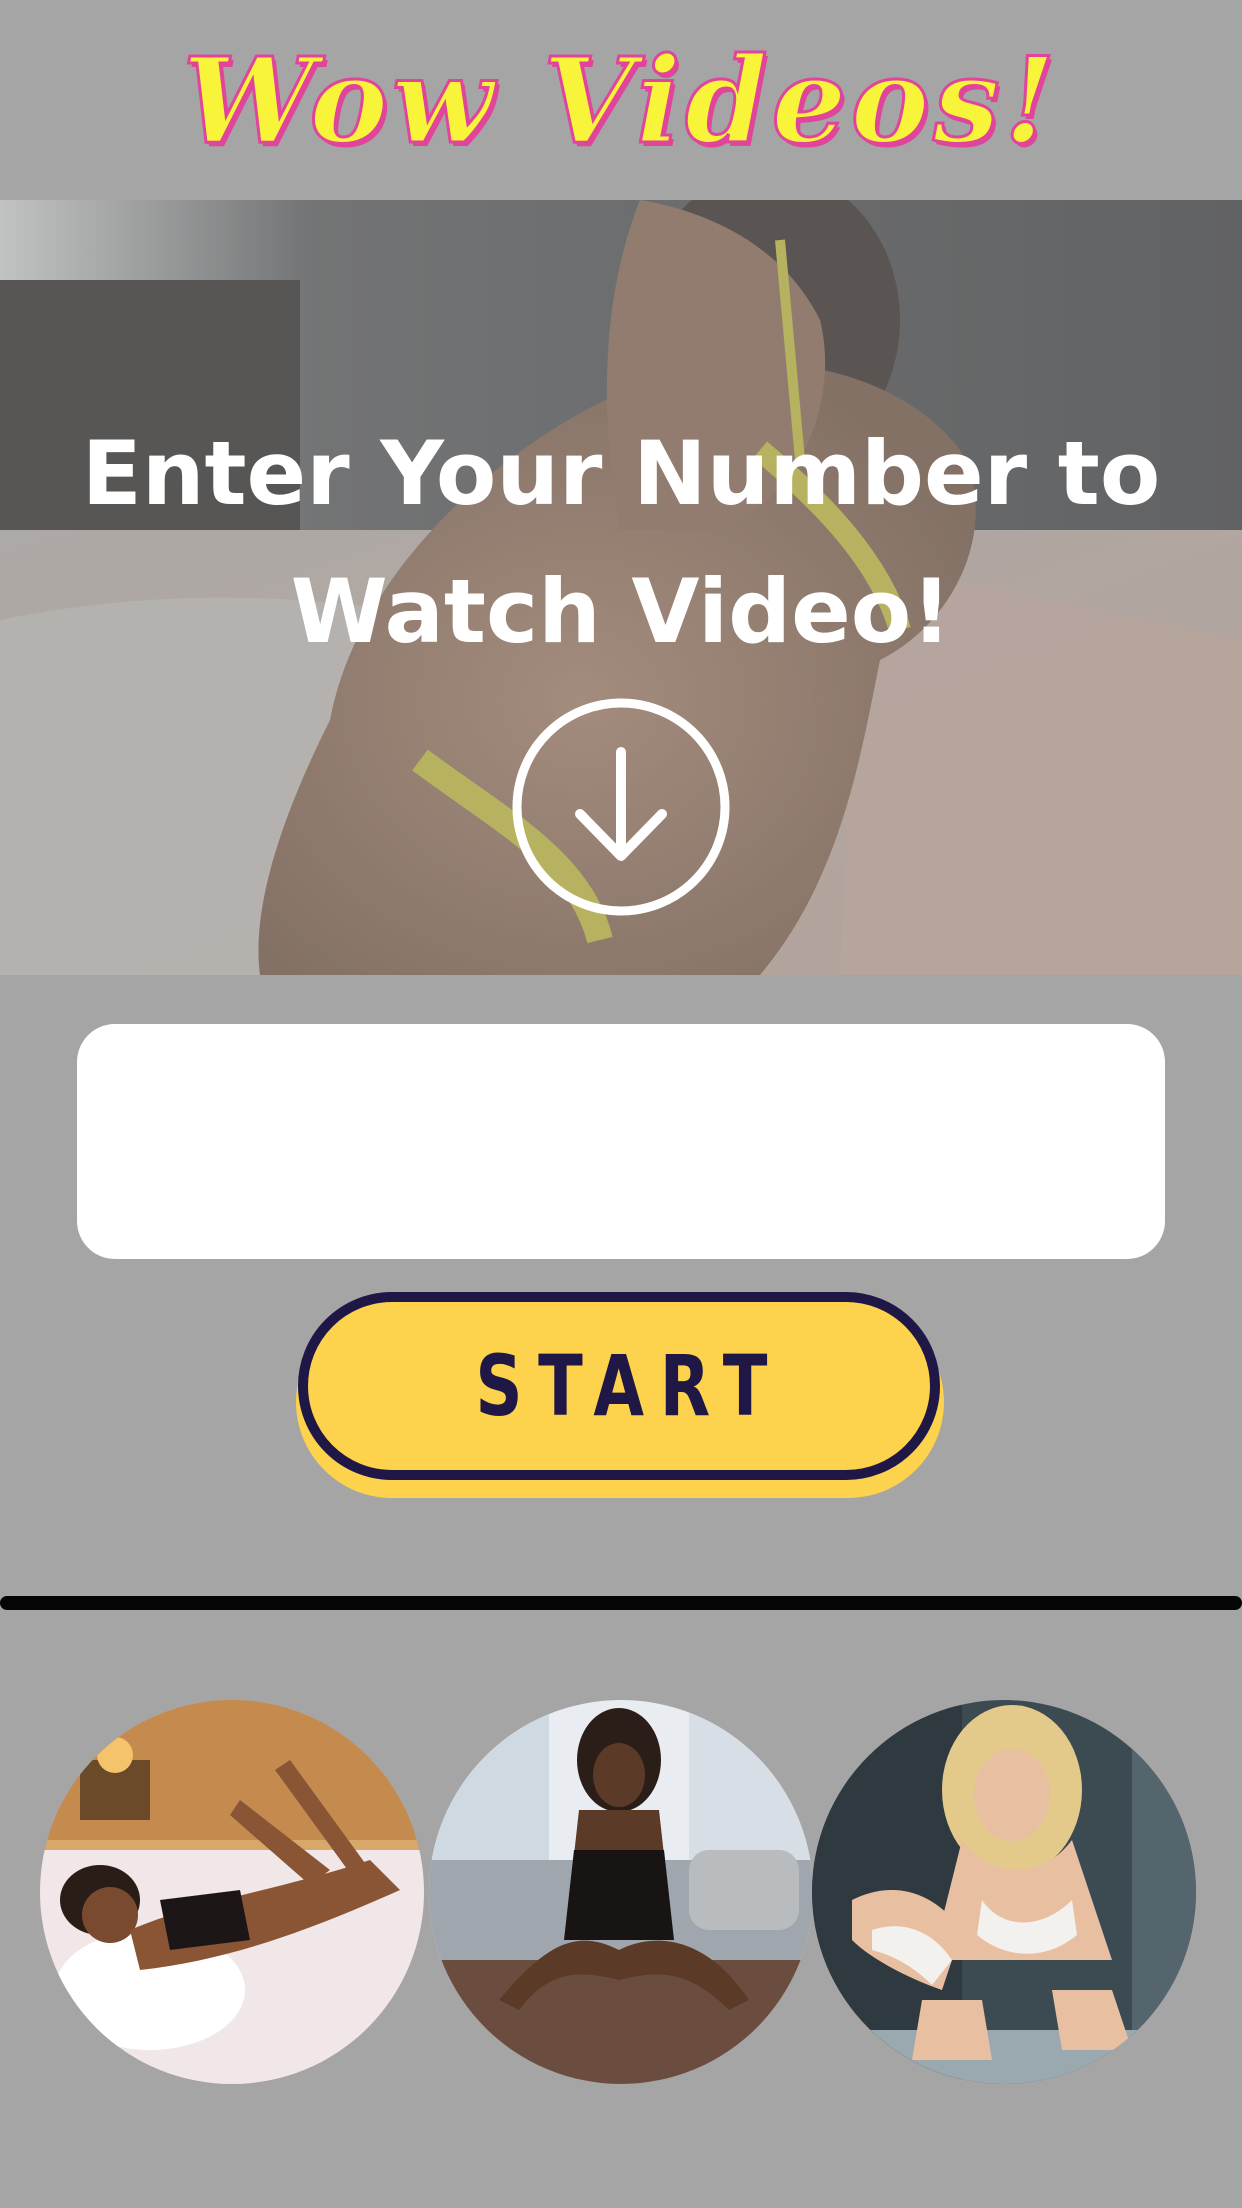  I want to click on site-logo: Wow Videos!, so click(621, 100).